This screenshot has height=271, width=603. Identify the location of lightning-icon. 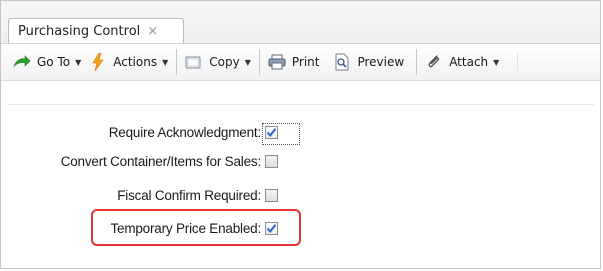
(98, 62).